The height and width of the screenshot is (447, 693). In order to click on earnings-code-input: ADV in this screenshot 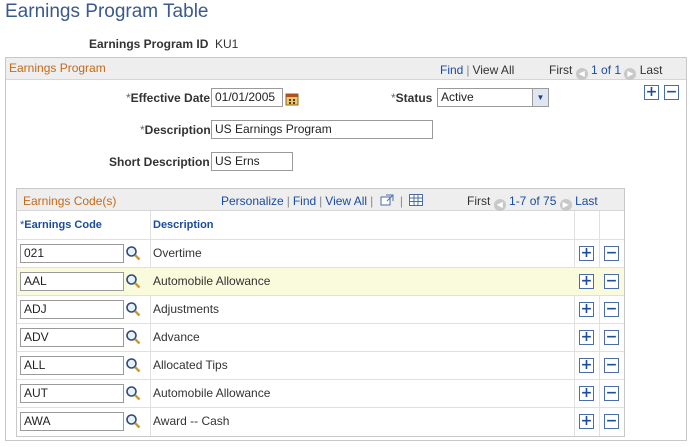, I will do `click(72, 337)`.